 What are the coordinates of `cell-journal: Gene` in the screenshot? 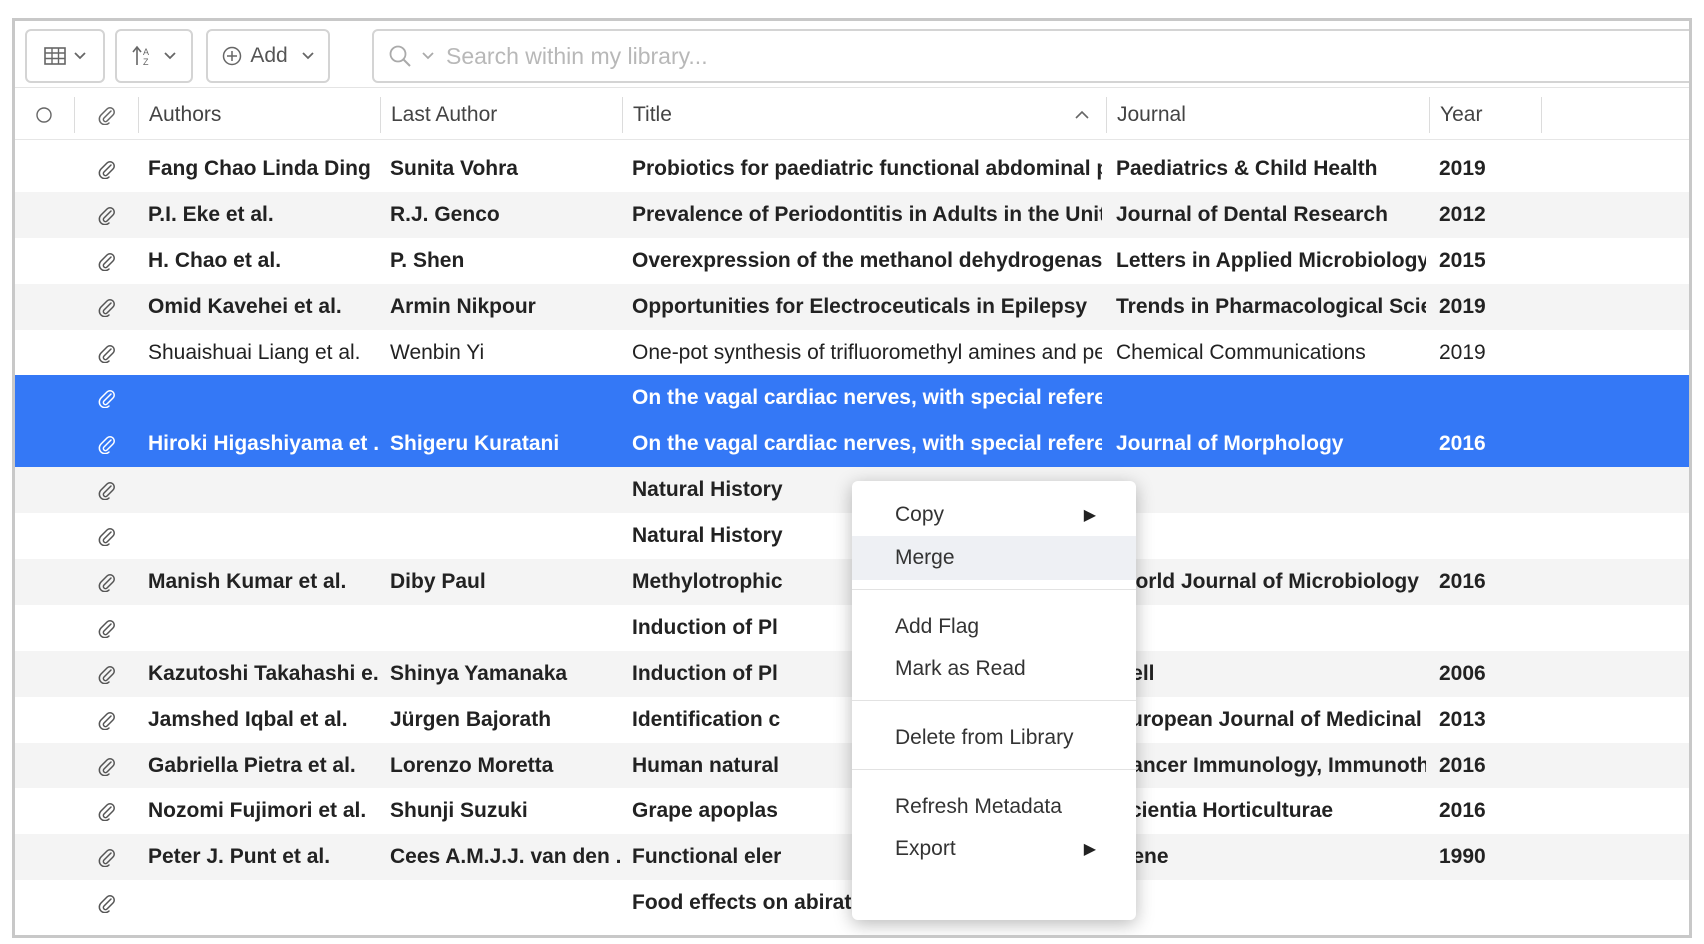 It's located at (1142, 857).